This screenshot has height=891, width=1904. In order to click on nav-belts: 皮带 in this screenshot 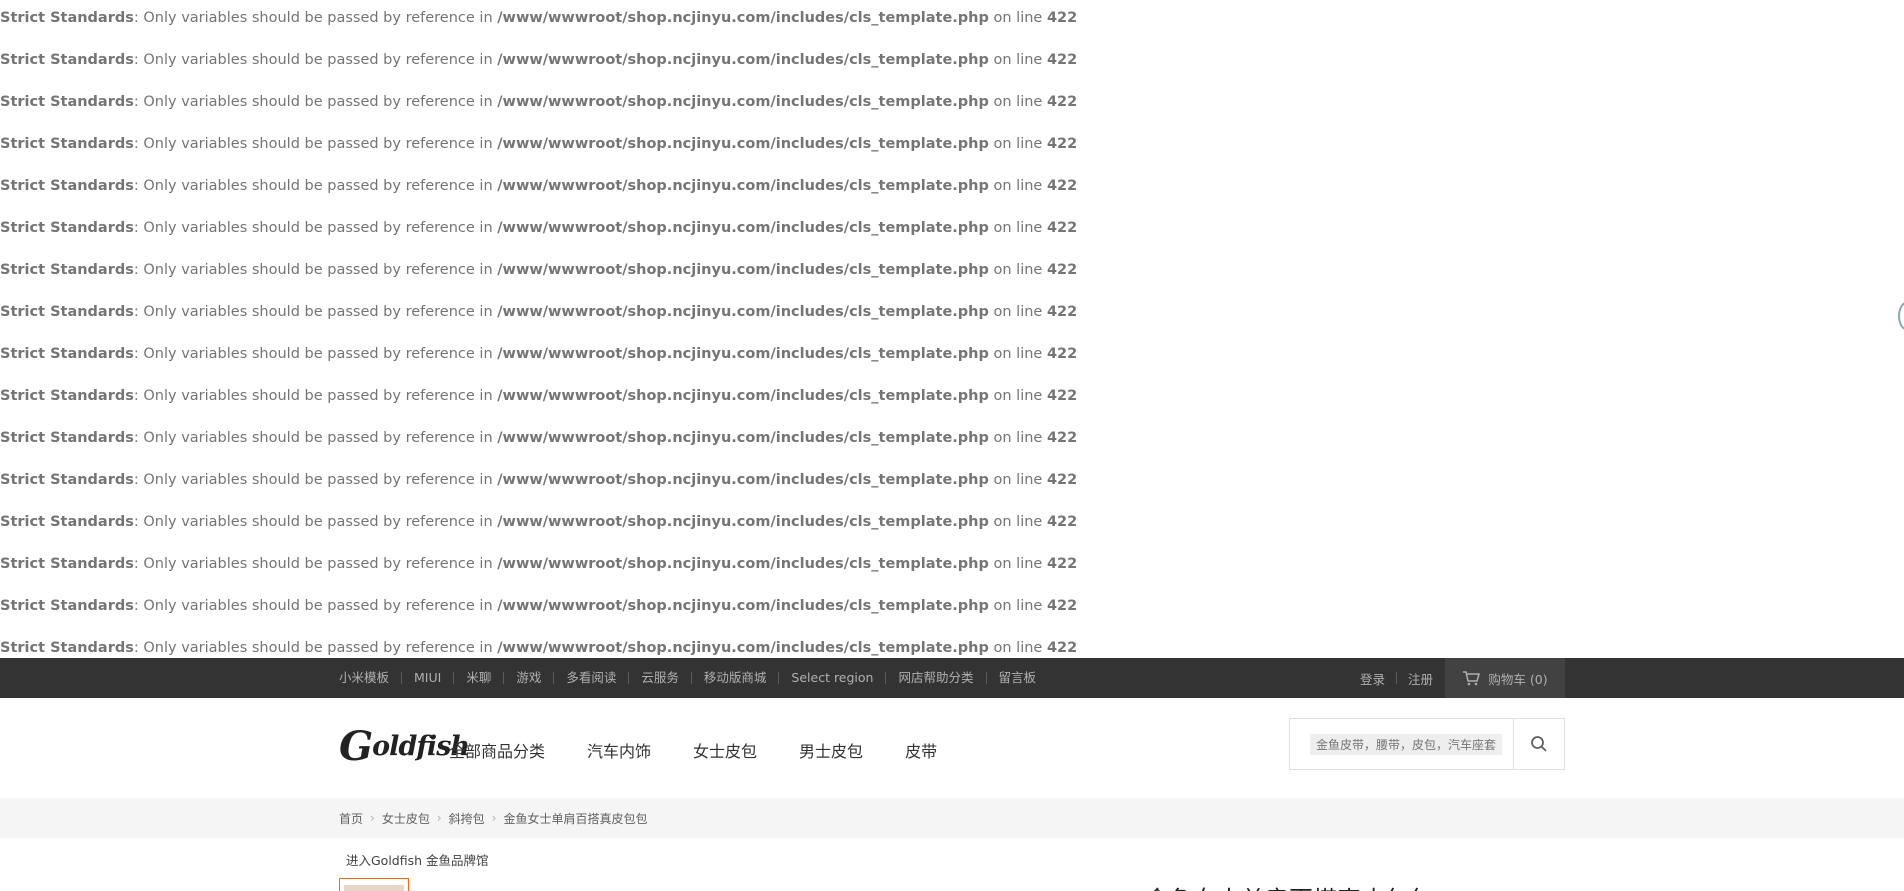, I will do `click(921, 750)`.